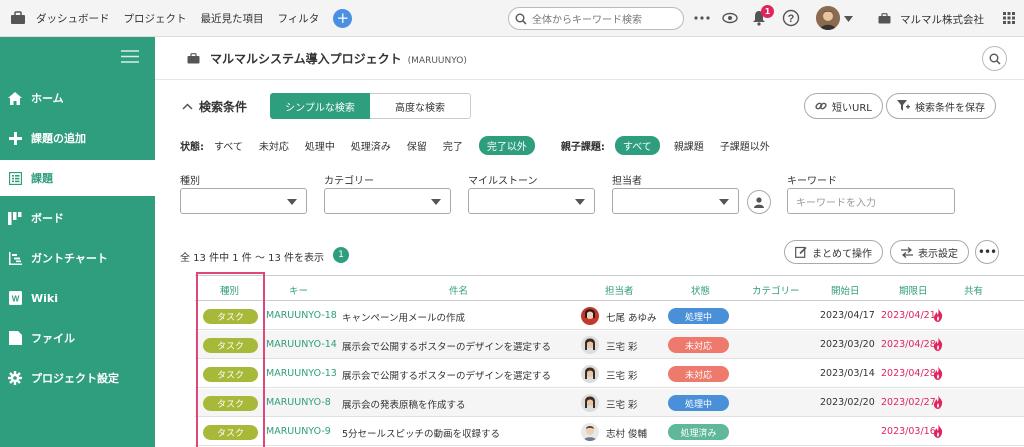  Describe the element at coordinates (589, 58) in the screenshot. I see `project-header: マルマルシステム導入プロジェクト (MARUUNYO)` at that location.